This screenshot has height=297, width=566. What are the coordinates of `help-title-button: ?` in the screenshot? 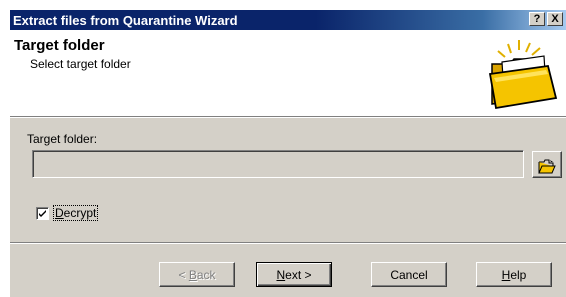 It's located at (537, 19).